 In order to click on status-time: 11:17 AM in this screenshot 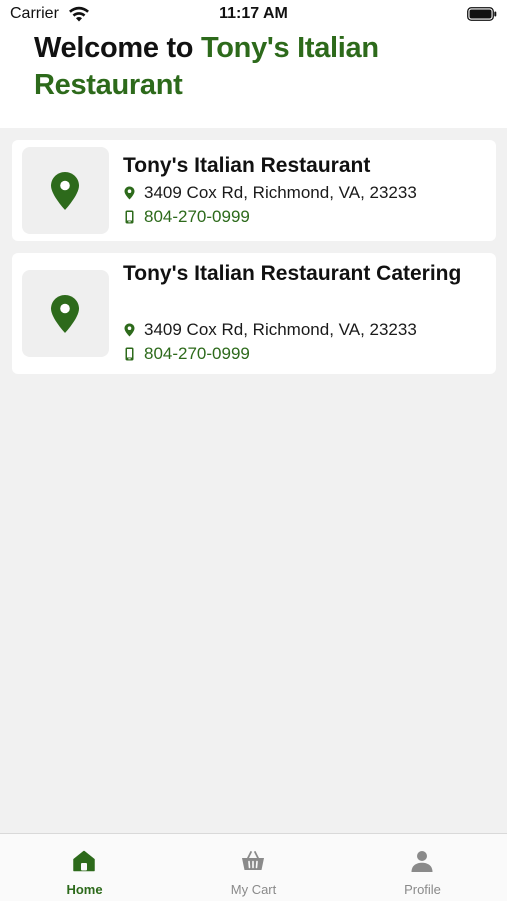, I will do `click(253, 13)`.